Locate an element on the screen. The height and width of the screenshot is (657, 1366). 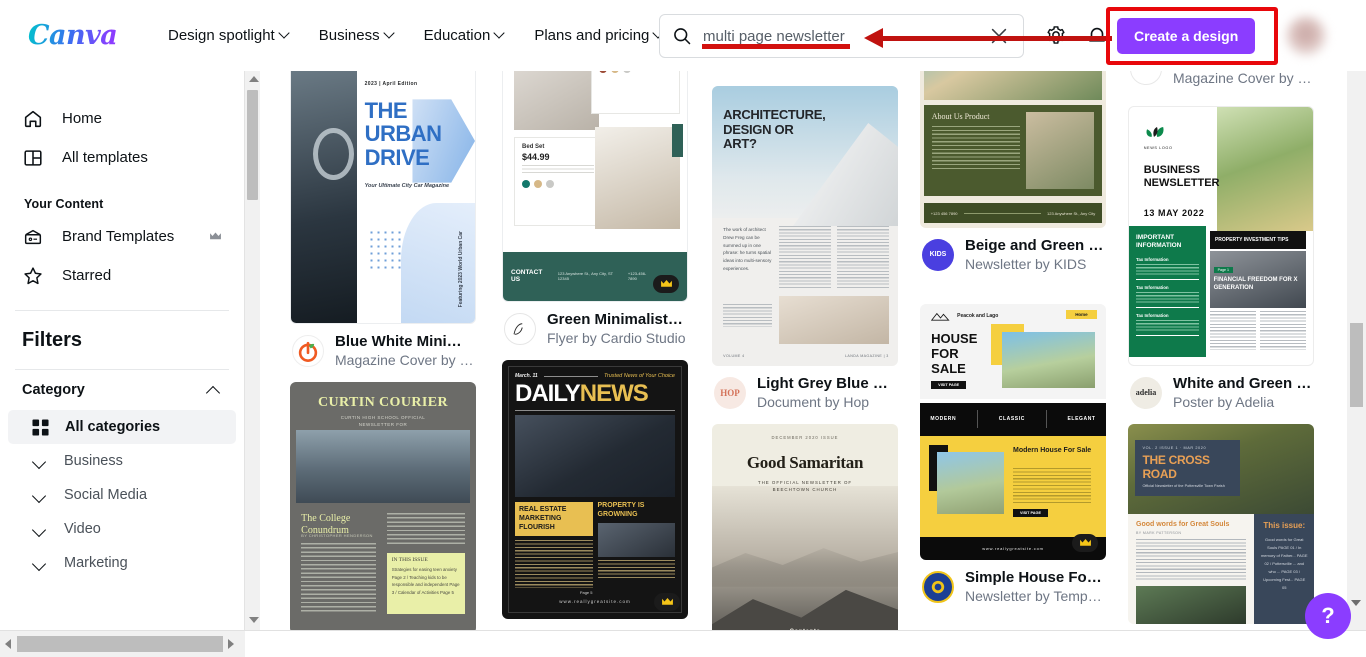
sidebar-item-label: Marketing is located at coordinates (96, 563).